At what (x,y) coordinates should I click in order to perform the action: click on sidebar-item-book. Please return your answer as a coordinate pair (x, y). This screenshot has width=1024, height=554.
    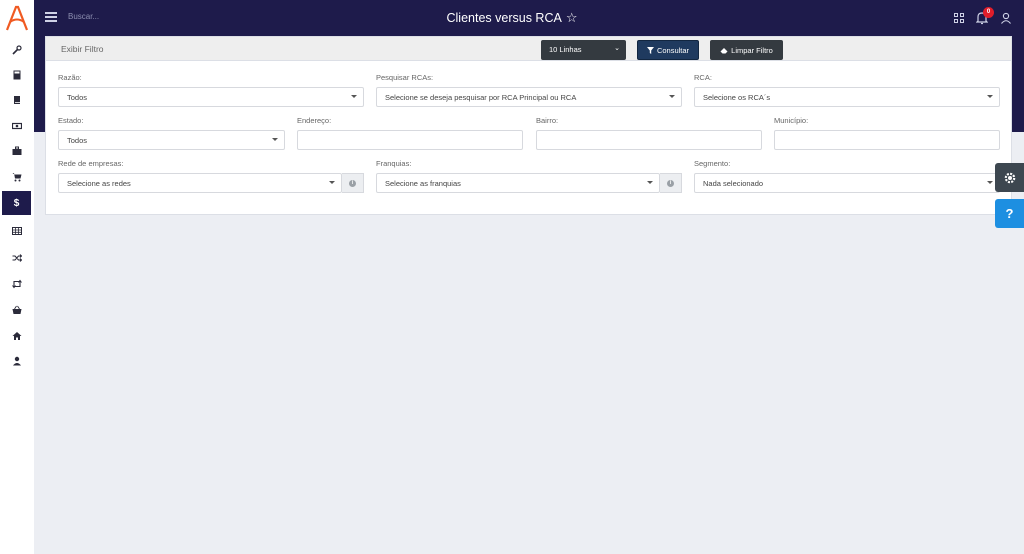
    Looking at the image, I should click on (16, 100).